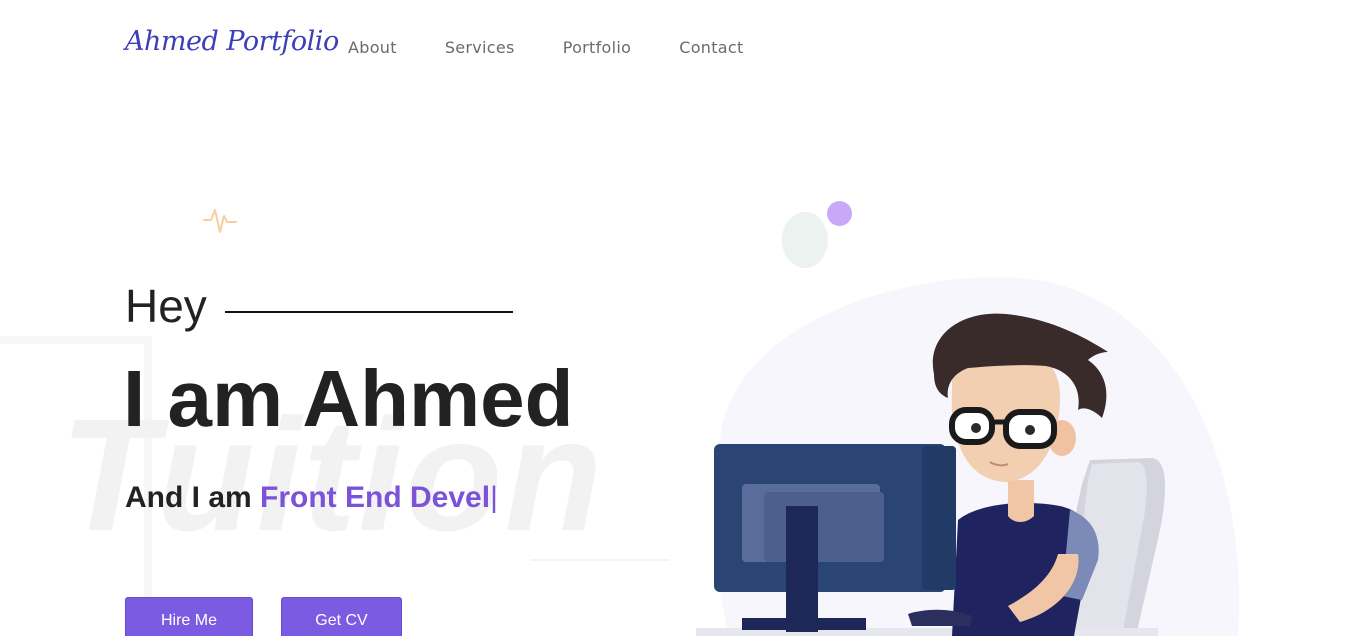 Image resolution: width=1366 pixels, height=636 pixels. What do you see at coordinates (372, 47) in the screenshot?
I see `nav-link-about: About` at bounding box center [372, 47].